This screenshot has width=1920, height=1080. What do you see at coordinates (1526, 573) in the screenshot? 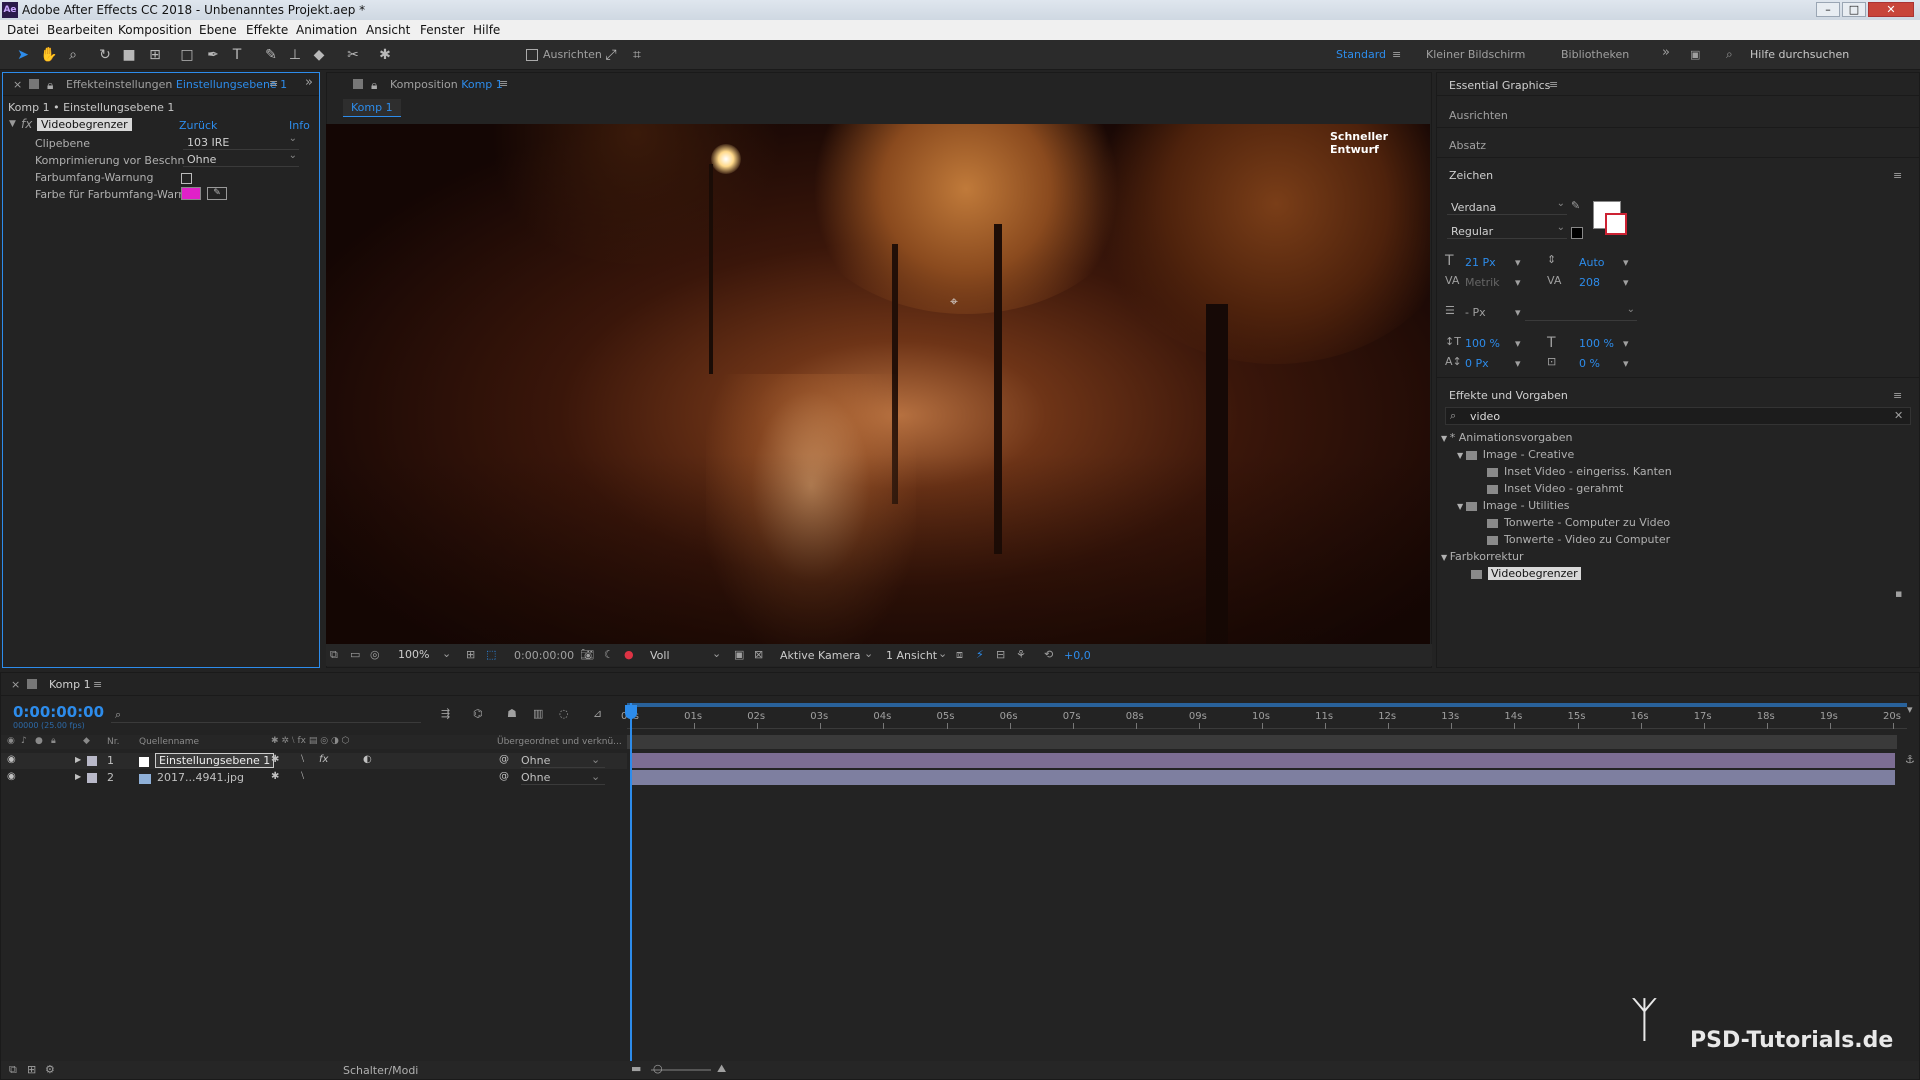
I see `tree-effect-video-limiter: Videobegrenzer` at bounding box center [1526, 573].